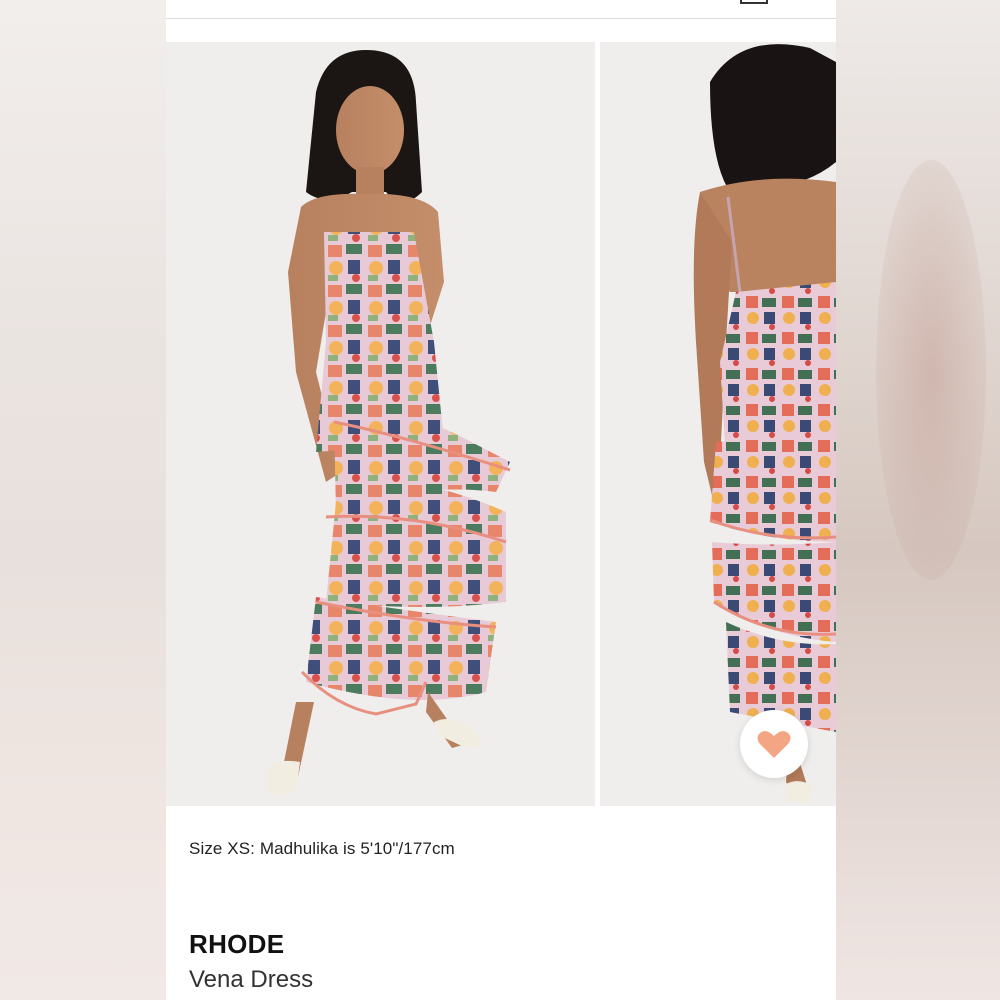  I want to click on background-blur-shape, so click(931, 370).